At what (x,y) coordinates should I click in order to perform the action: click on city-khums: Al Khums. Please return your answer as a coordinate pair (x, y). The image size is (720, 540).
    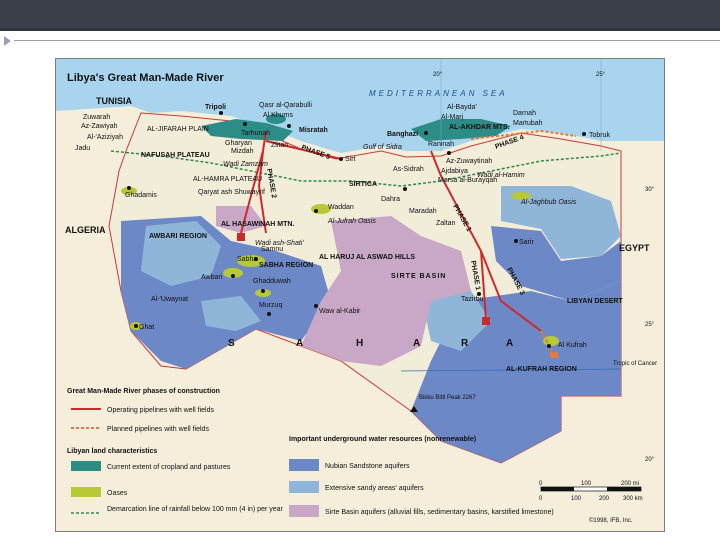
    Looking at the image, I should click on (278, 115).